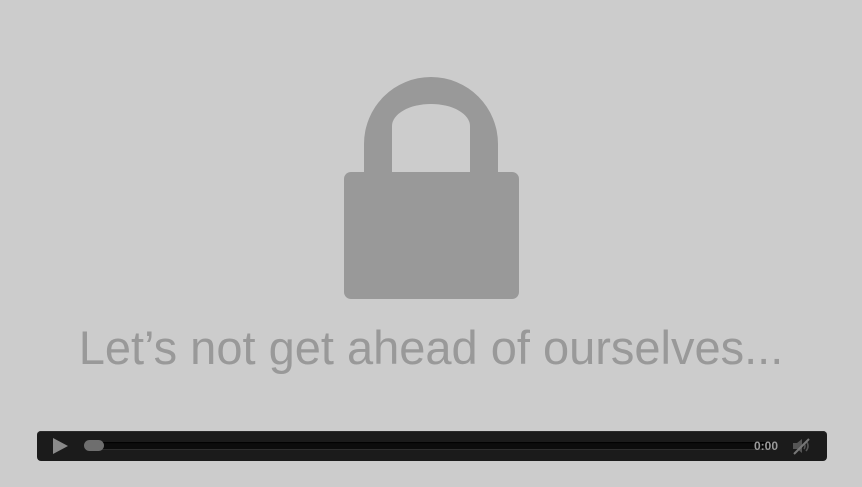 The width and height of the screenshot is (862, 487). I want to click on video-controls-bar: 0:00, so click(432, 446).